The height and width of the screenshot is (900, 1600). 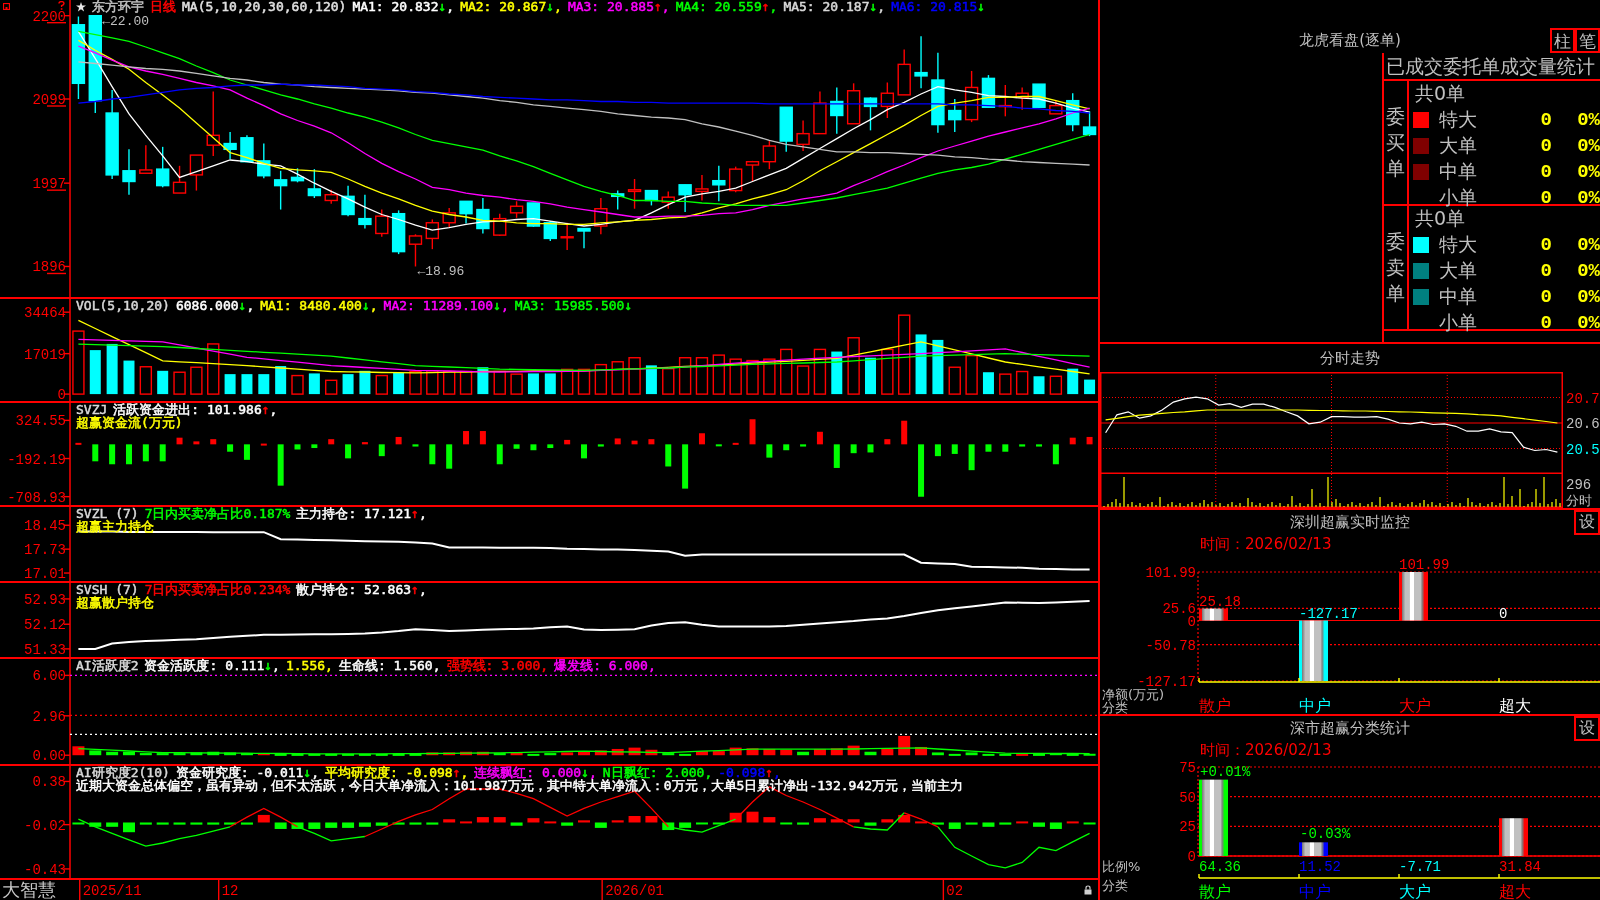 What do you see at coordinates (1579, 485) in the screenshot?
I see `volume-scale-label: 296` at bounding box center [1579, 485].